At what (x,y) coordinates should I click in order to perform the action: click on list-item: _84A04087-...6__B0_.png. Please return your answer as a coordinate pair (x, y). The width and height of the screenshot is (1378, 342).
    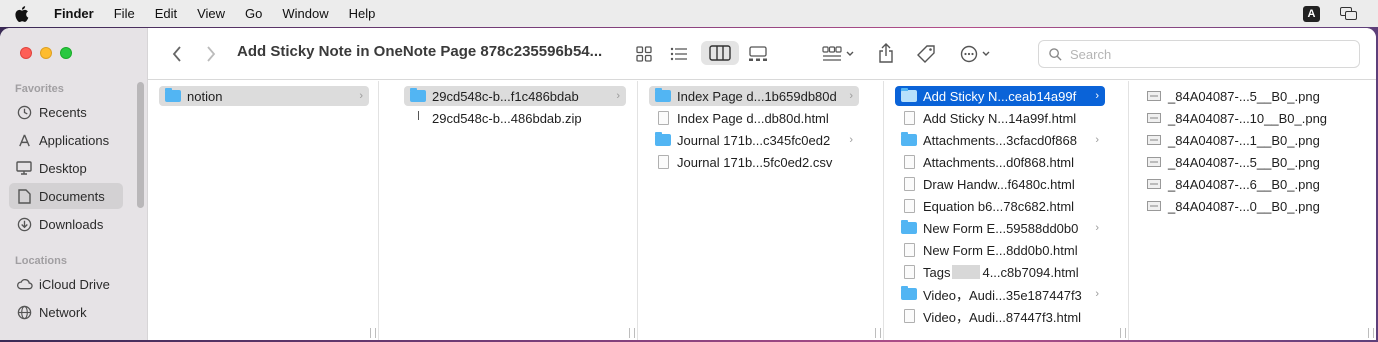
    Looking at the image, I should click on (1245, 184).